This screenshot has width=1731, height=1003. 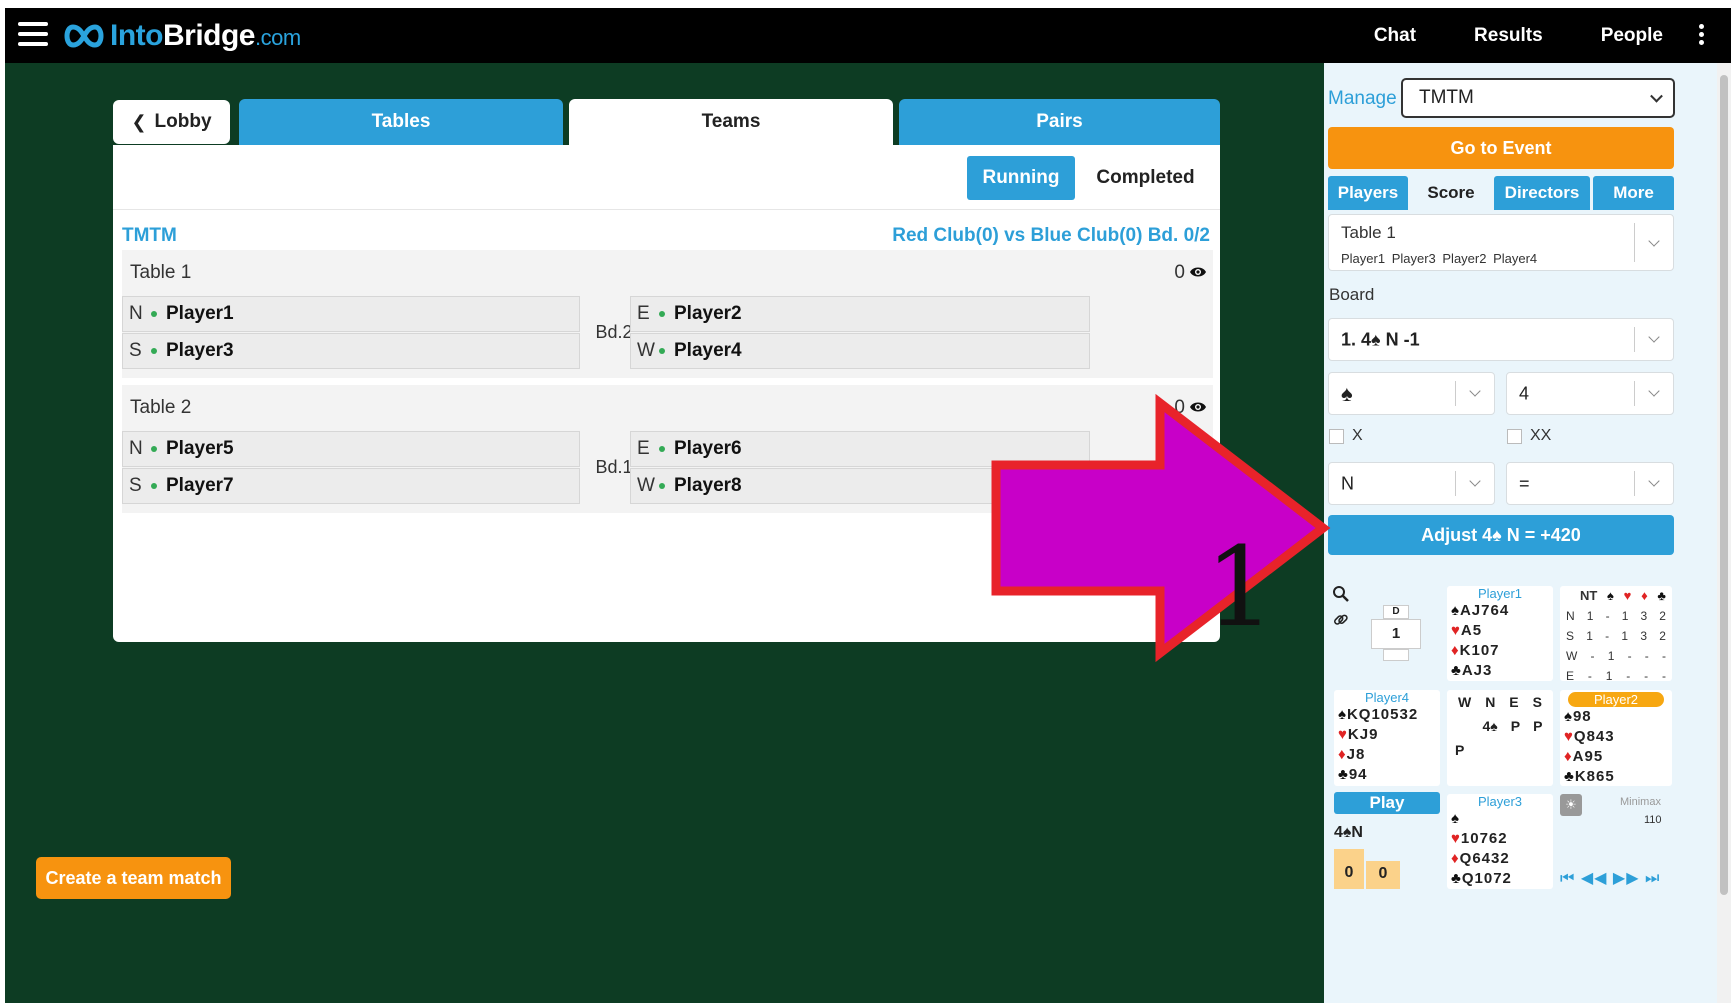 I want to click on play-button: Play, so click(x=1387, y=803).